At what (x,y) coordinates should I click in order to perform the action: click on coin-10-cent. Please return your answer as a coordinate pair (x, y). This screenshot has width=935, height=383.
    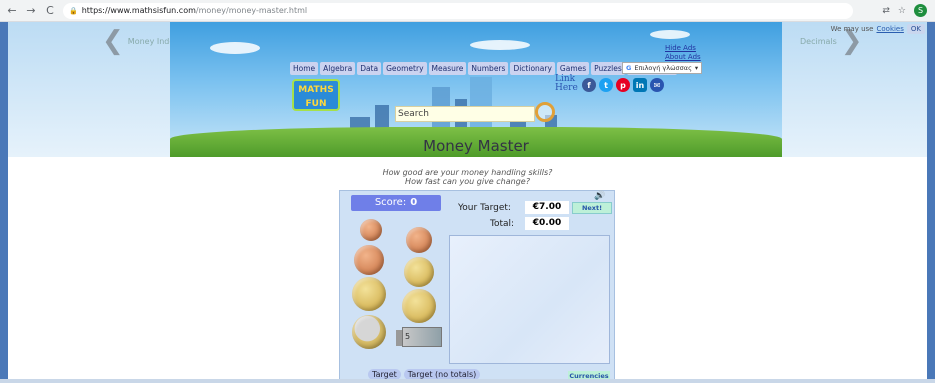
    Looking at the image, I should click on (419, 272).